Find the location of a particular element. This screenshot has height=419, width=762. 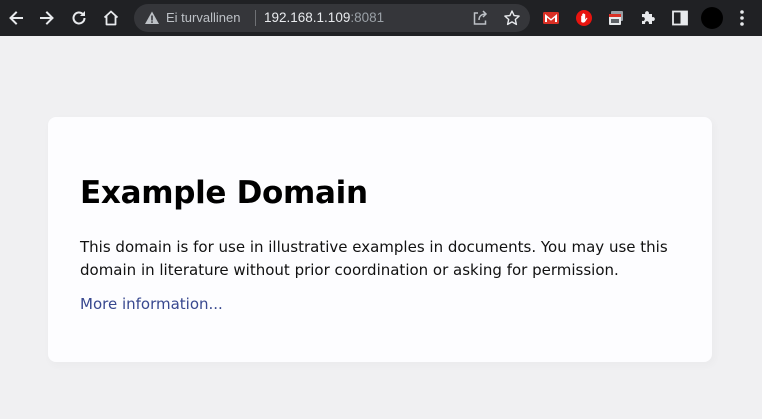

gmail-extension-button is located at coordinates (551, 18).